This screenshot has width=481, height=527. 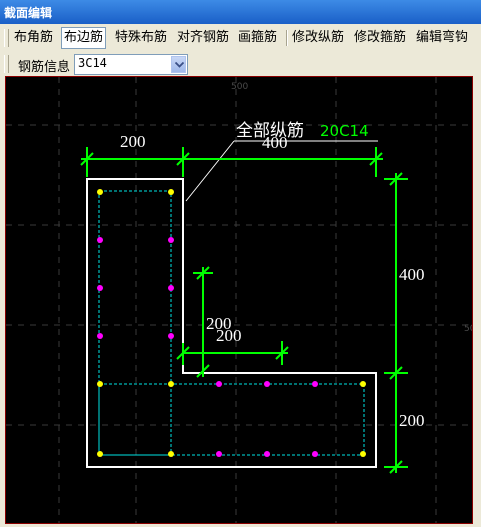 What do you see at coordinates (468, 329) in the screenshot?
I see `grid-label-right: 500` at bounding box center [468, 329].